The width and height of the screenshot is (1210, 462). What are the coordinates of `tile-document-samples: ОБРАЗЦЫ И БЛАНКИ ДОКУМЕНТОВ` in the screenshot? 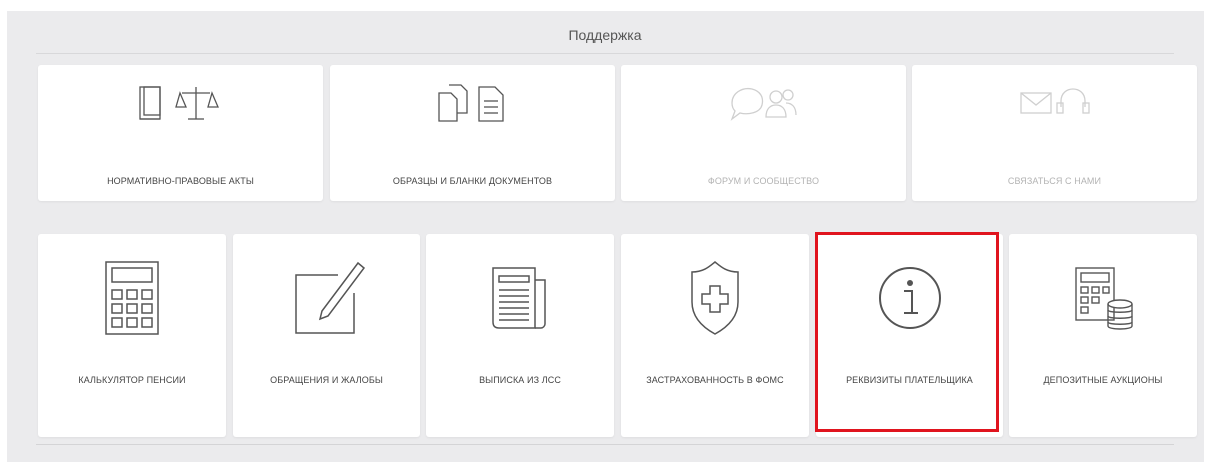 It's located at (472, 133).